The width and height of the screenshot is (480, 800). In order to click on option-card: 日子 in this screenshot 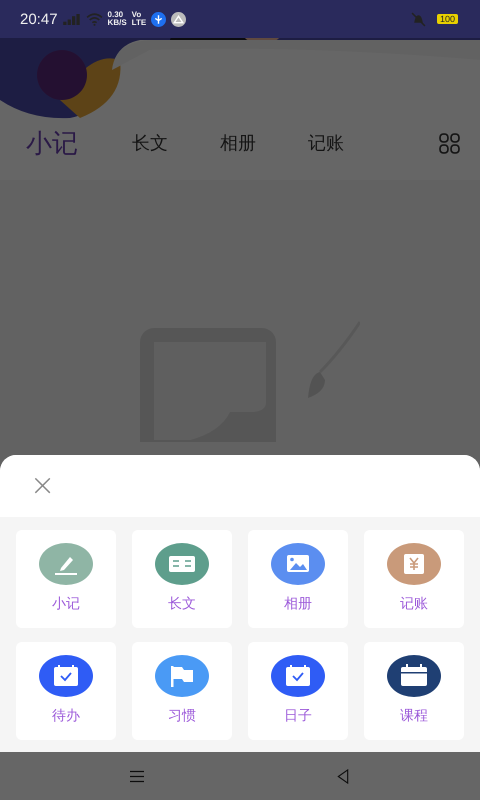, I will do `click(298, 691)`.